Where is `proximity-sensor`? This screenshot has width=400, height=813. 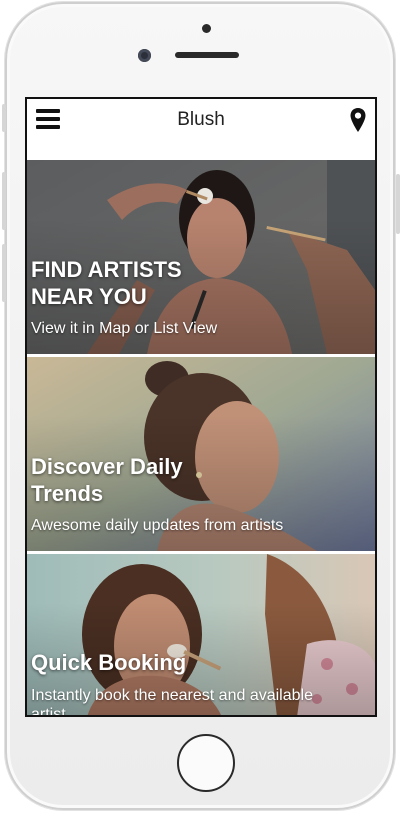
proximity-sensor is located at coordinates (206, 28).